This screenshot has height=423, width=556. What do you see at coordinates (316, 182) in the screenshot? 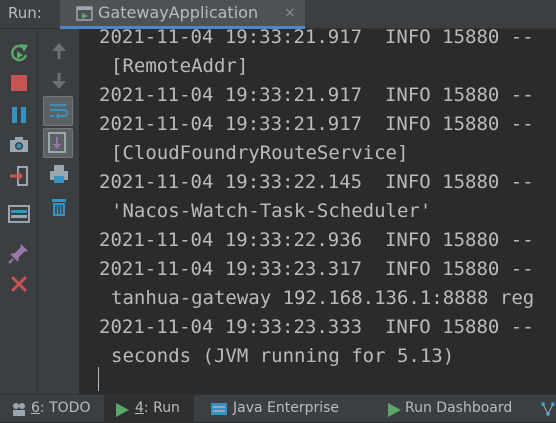
I see `console-line: 2021-11-04 19:33:22.145 INFO 15880 --` at bounding box center [316, 182].